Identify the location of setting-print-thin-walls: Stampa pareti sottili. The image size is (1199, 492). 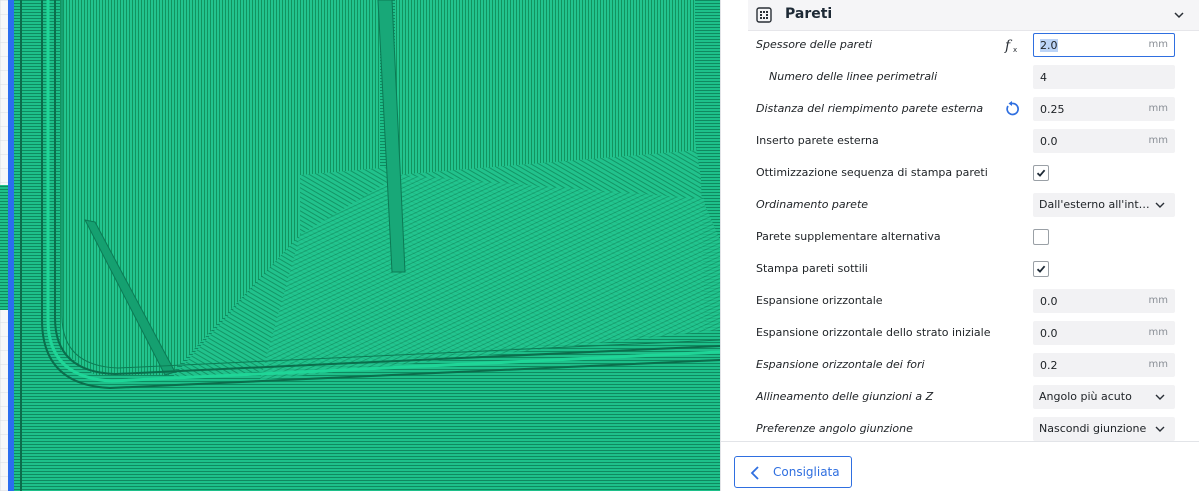
(960, 270).